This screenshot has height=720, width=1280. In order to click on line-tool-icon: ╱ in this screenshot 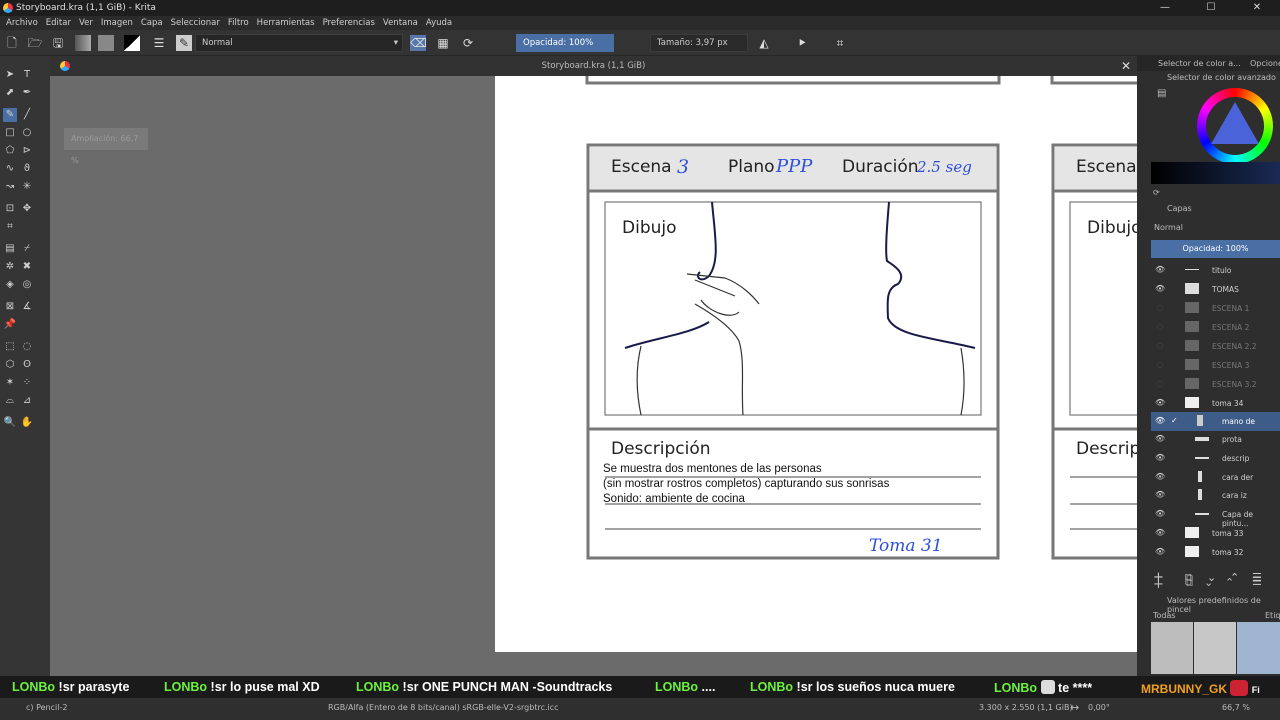, I will do `click(27, 115)`.